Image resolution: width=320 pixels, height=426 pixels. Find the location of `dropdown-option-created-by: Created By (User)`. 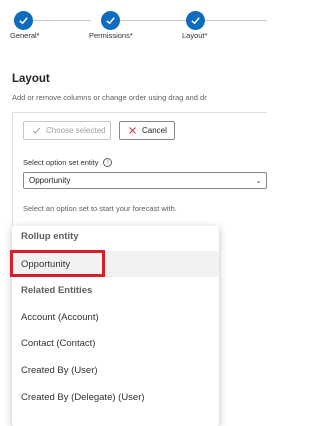

dropdown-option-created-by: Created By (User) is located at coordinates (115, 370).